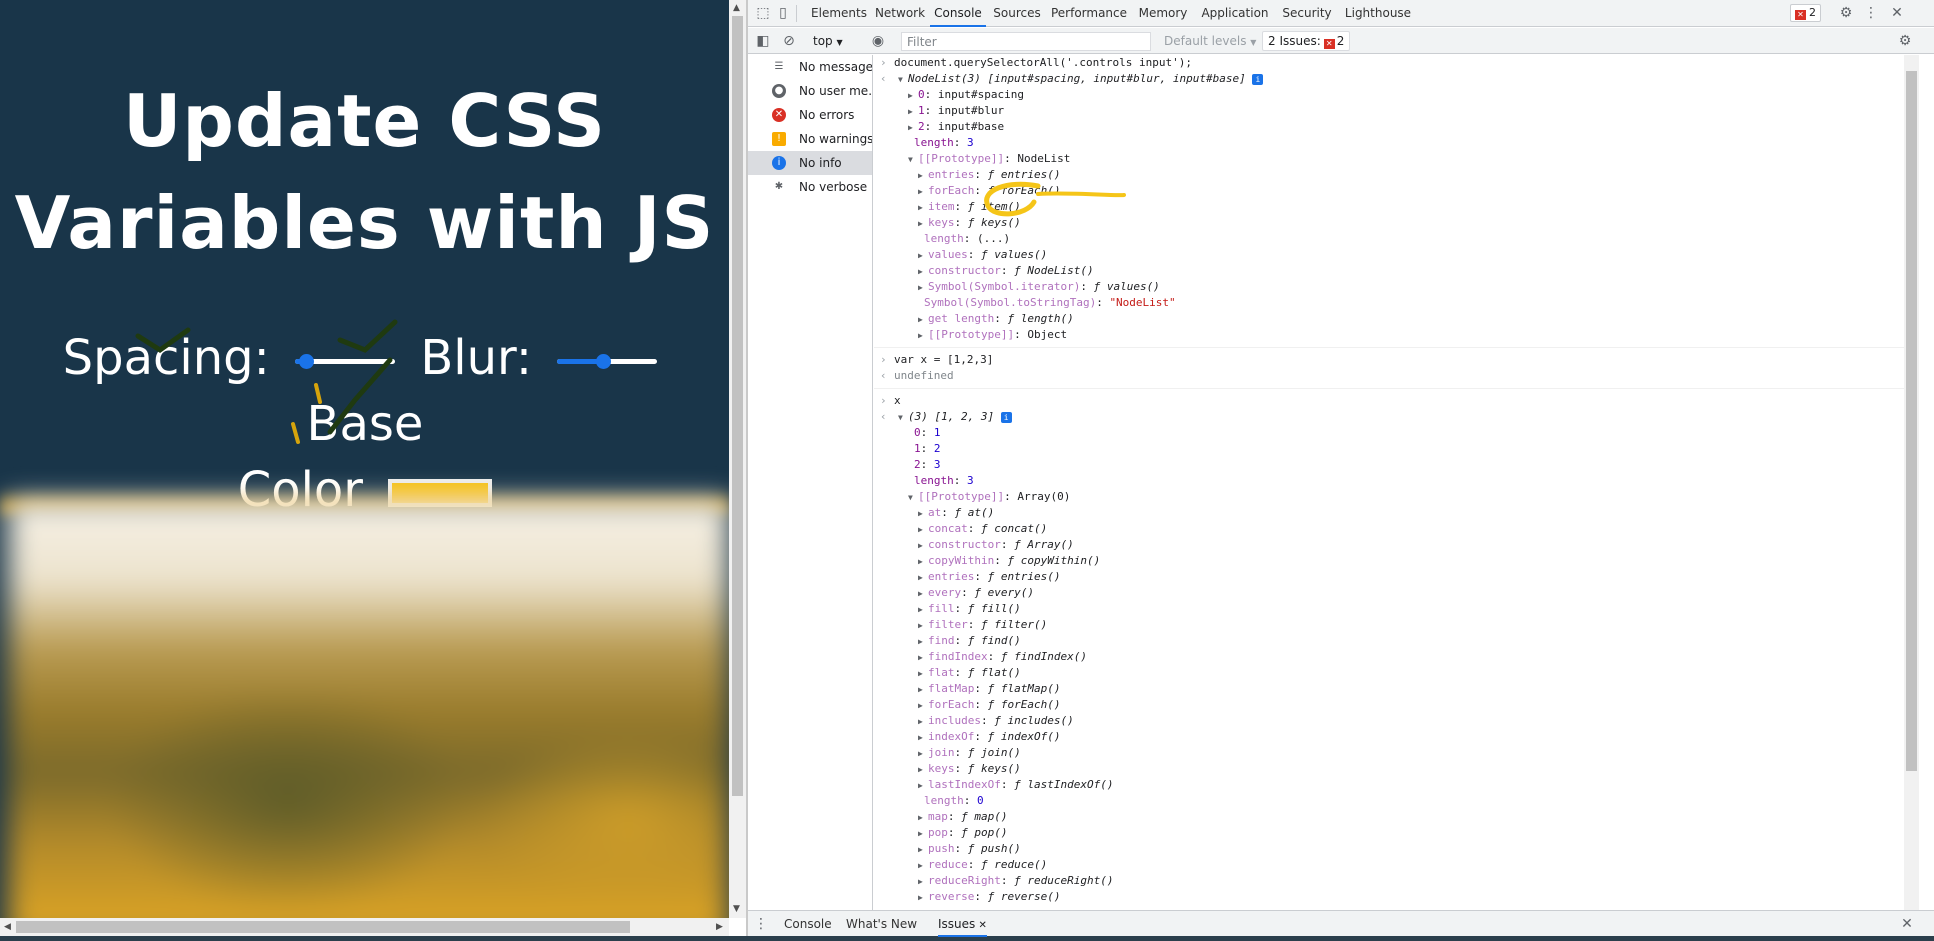 The height and width of the screenshot is (941, 1934). I want to click on blur-slider, so click(607, 361).